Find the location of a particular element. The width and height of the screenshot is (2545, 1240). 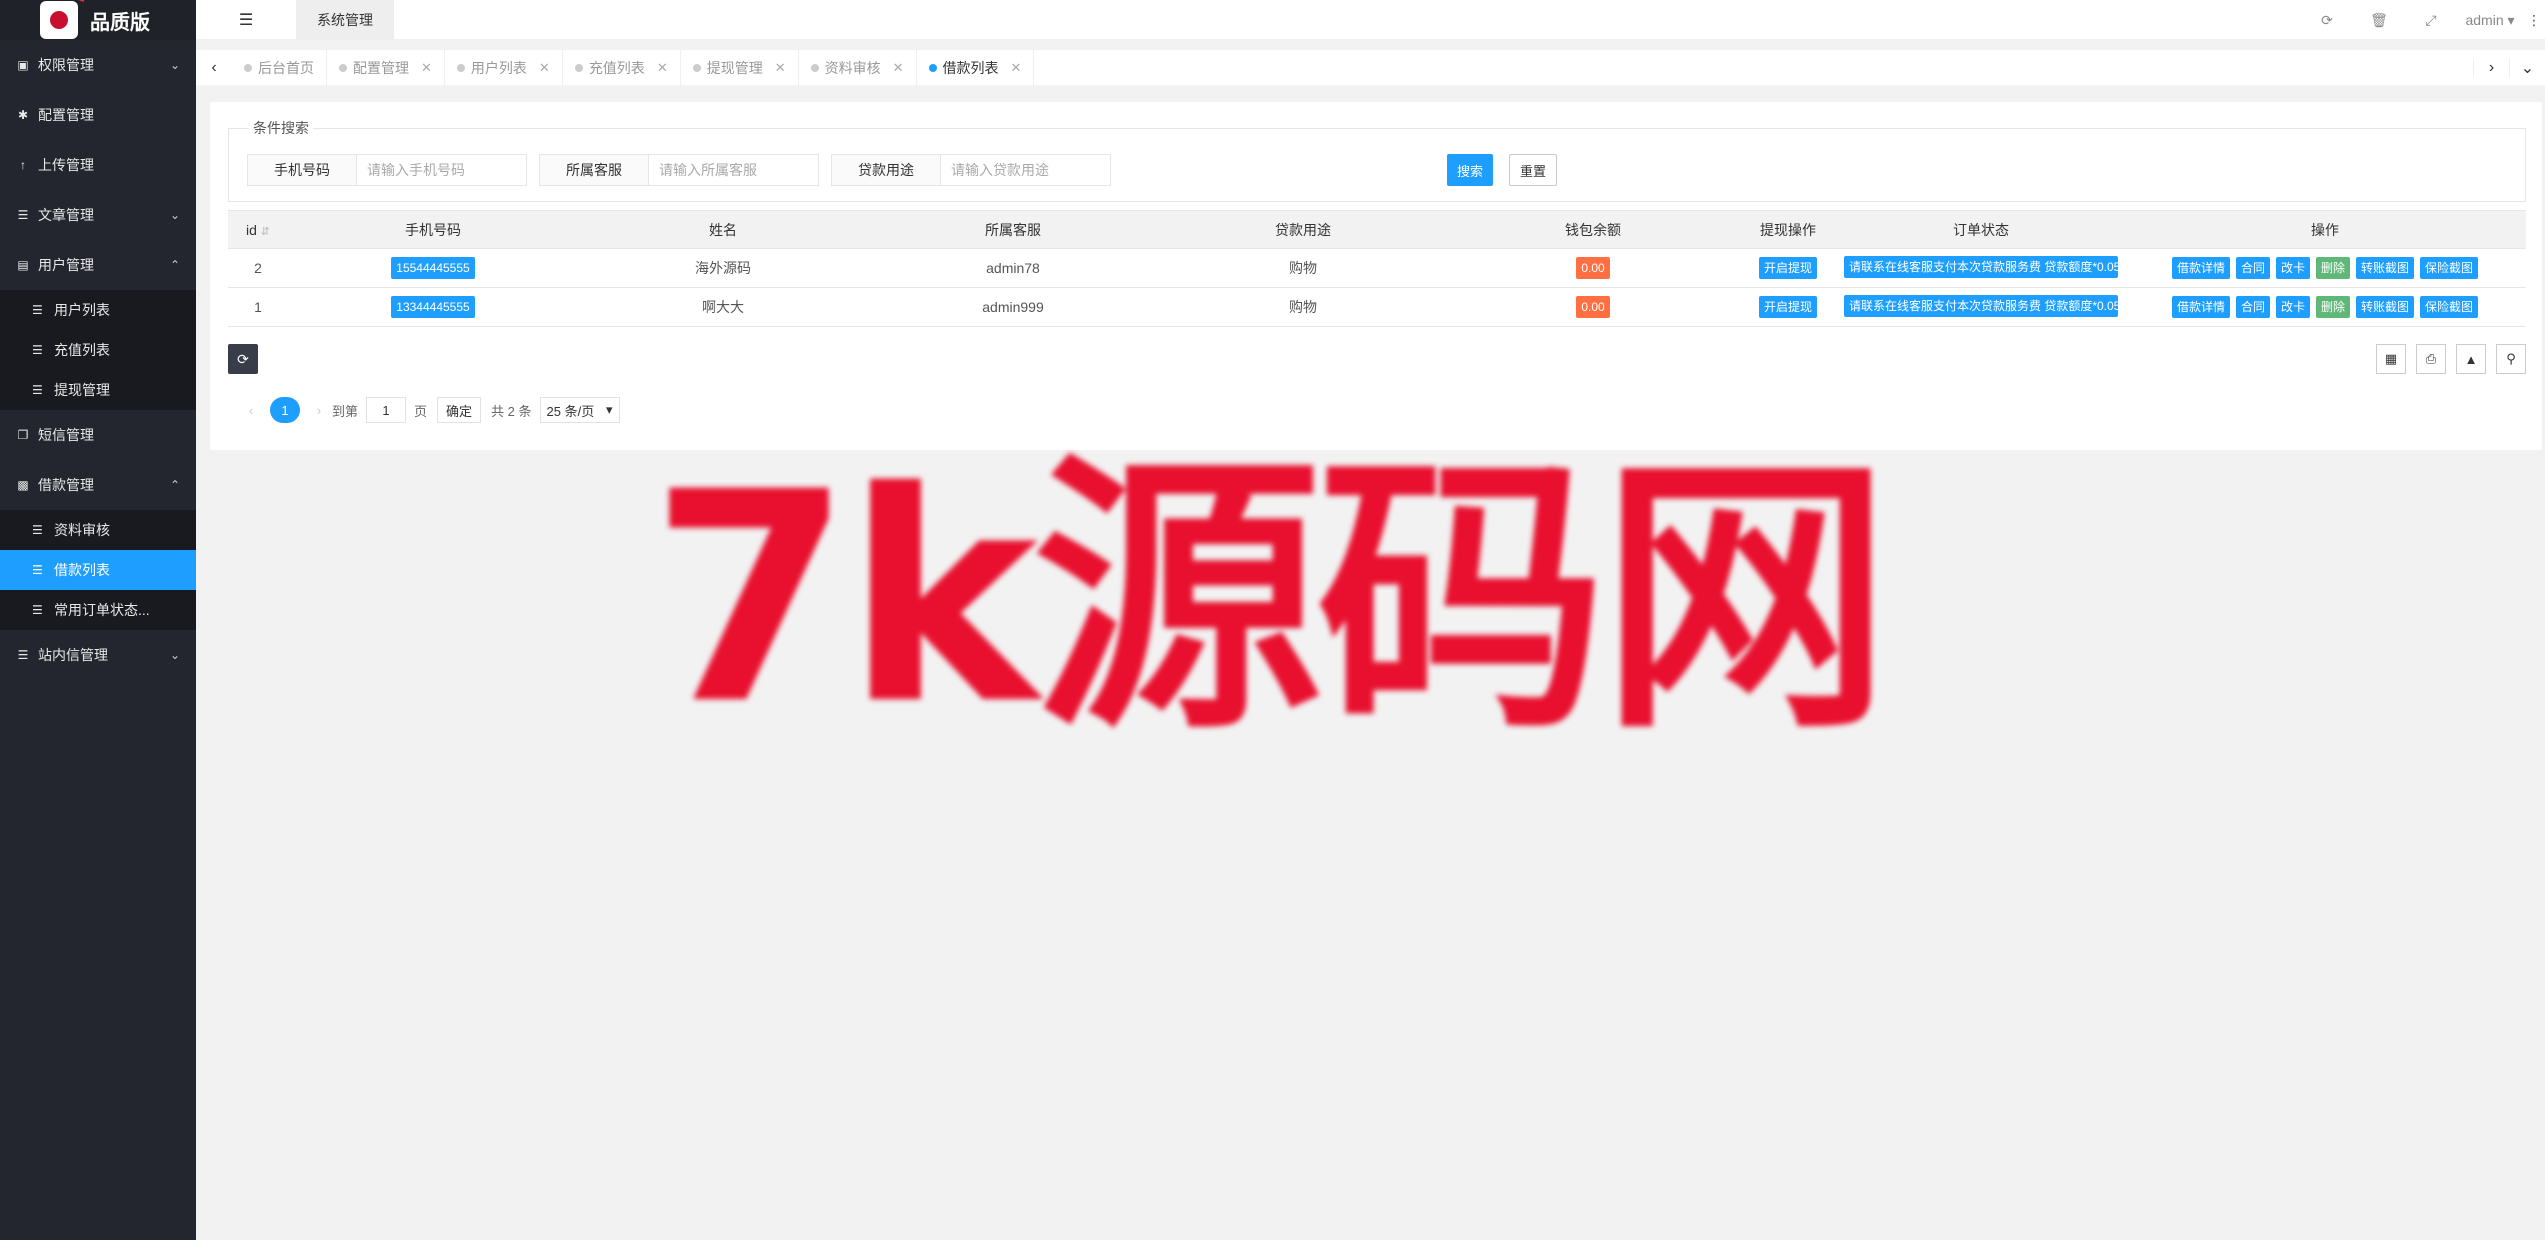

tab-label: 后台首页 is located at coordinates (286, 67).